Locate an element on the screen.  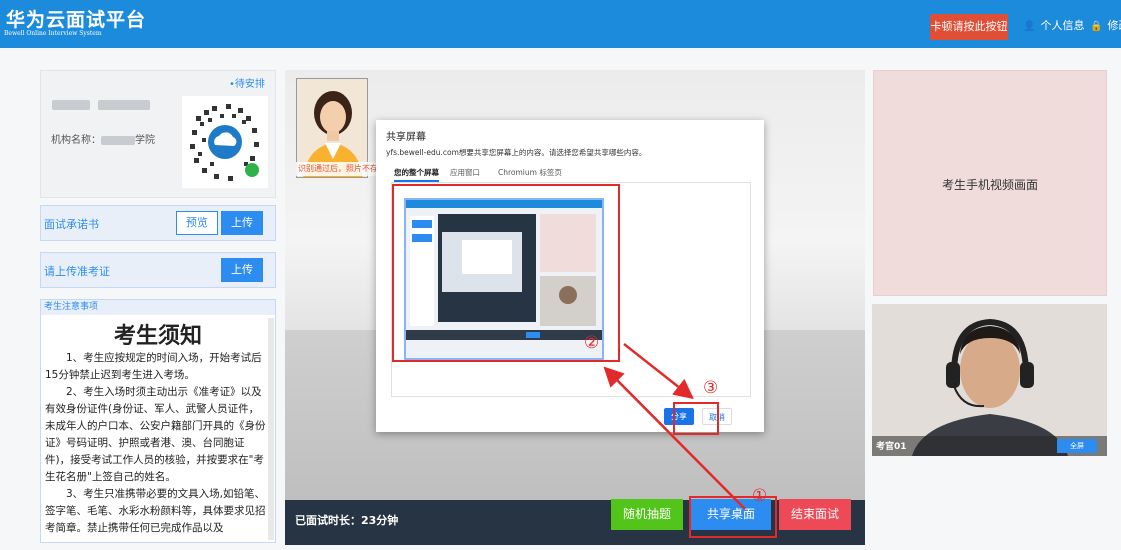
annotation-box-share is located at coordinates (696, 418).